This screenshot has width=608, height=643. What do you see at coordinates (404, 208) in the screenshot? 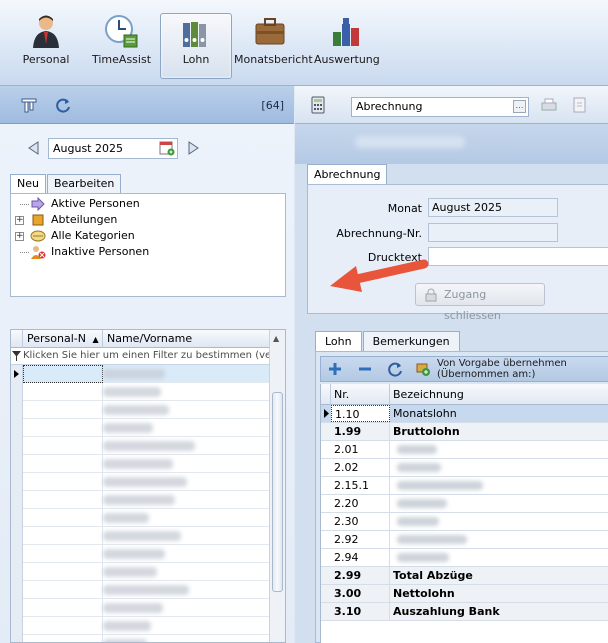
I see `monat-label: Monat` at bounding box center [404, 208].